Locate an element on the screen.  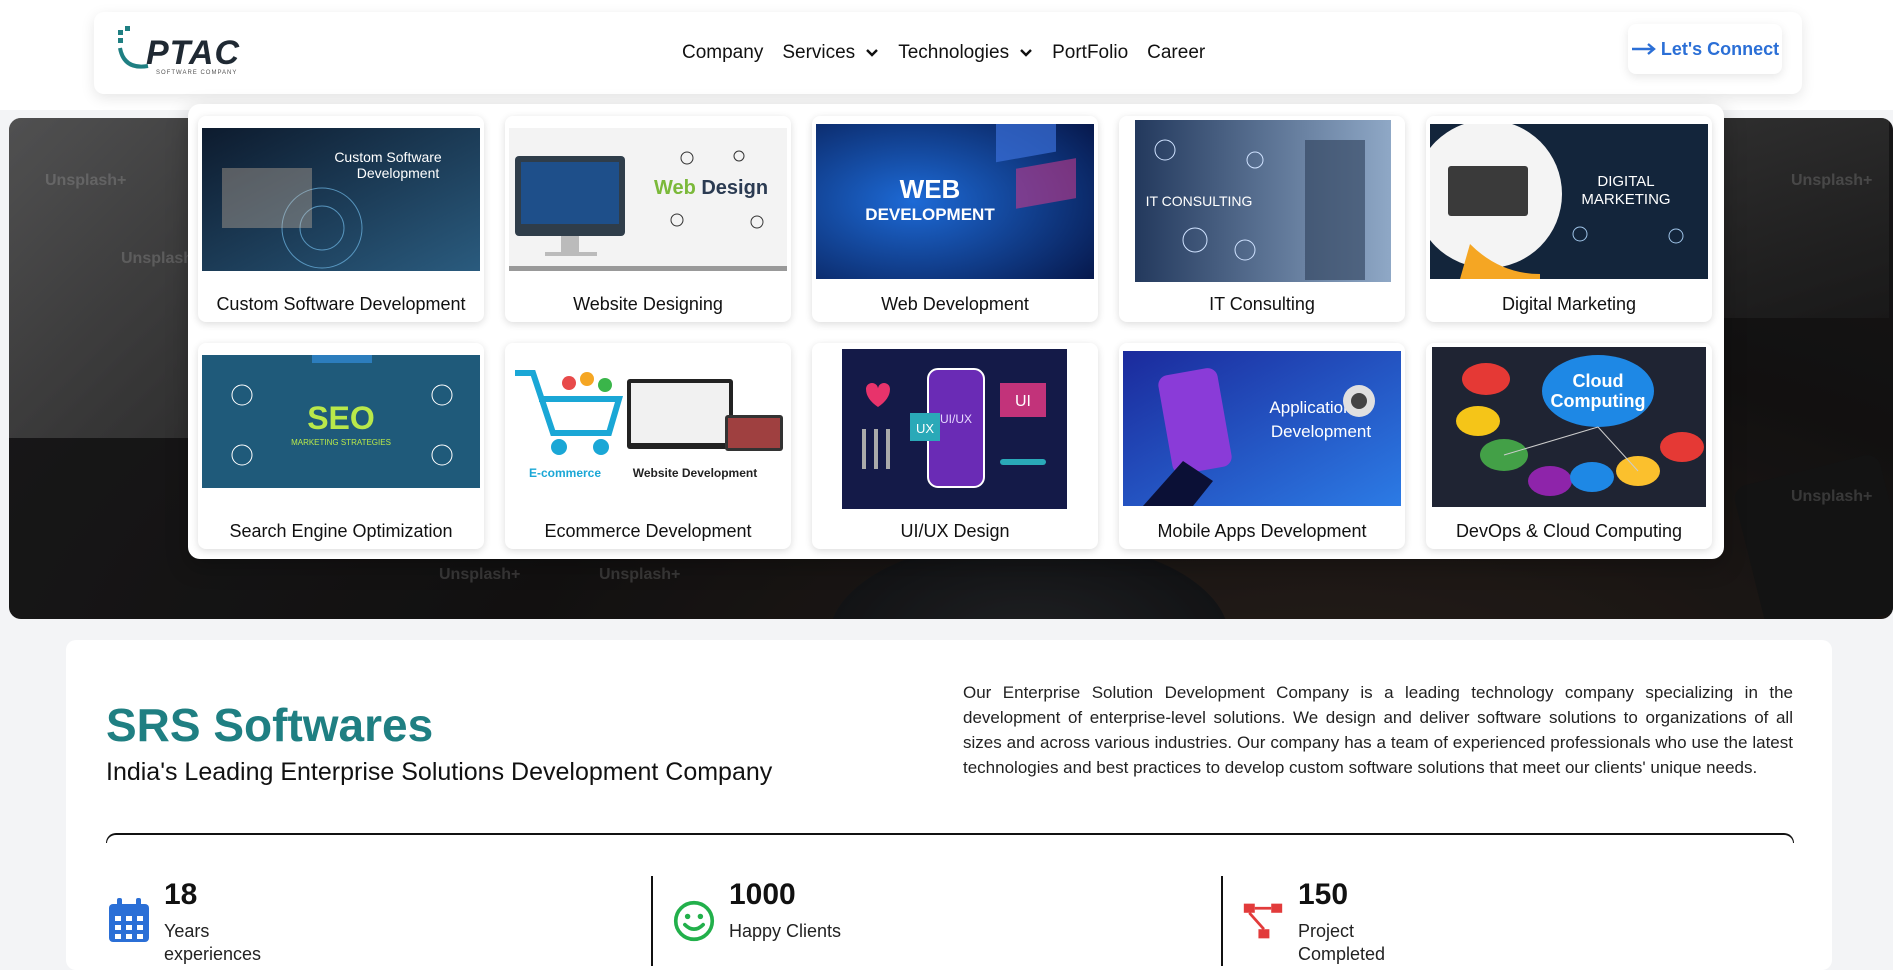
flowchart-icon is located at coordinates (1263, 921).